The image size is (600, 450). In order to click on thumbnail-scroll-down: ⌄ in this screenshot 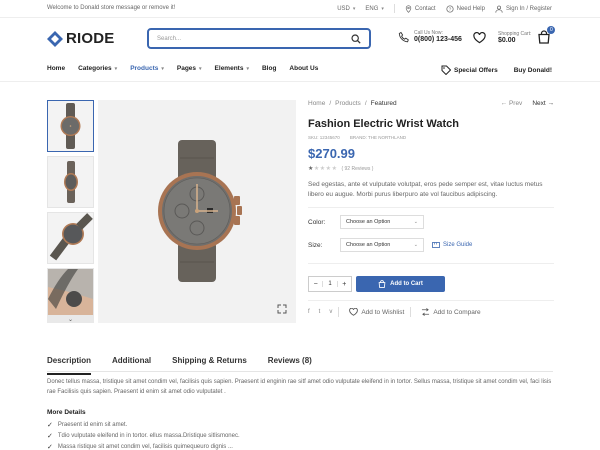, I will do `click(70, 319)`.